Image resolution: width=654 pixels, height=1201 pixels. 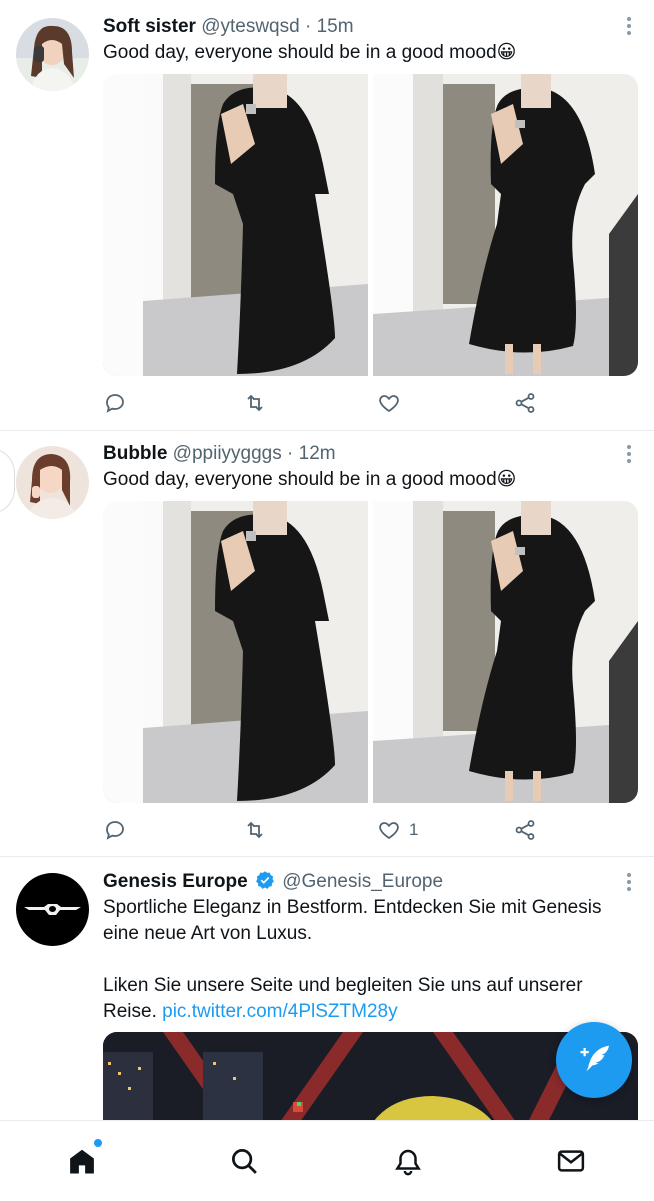 I want to click on search-icon, so click(x=244, y=1161).